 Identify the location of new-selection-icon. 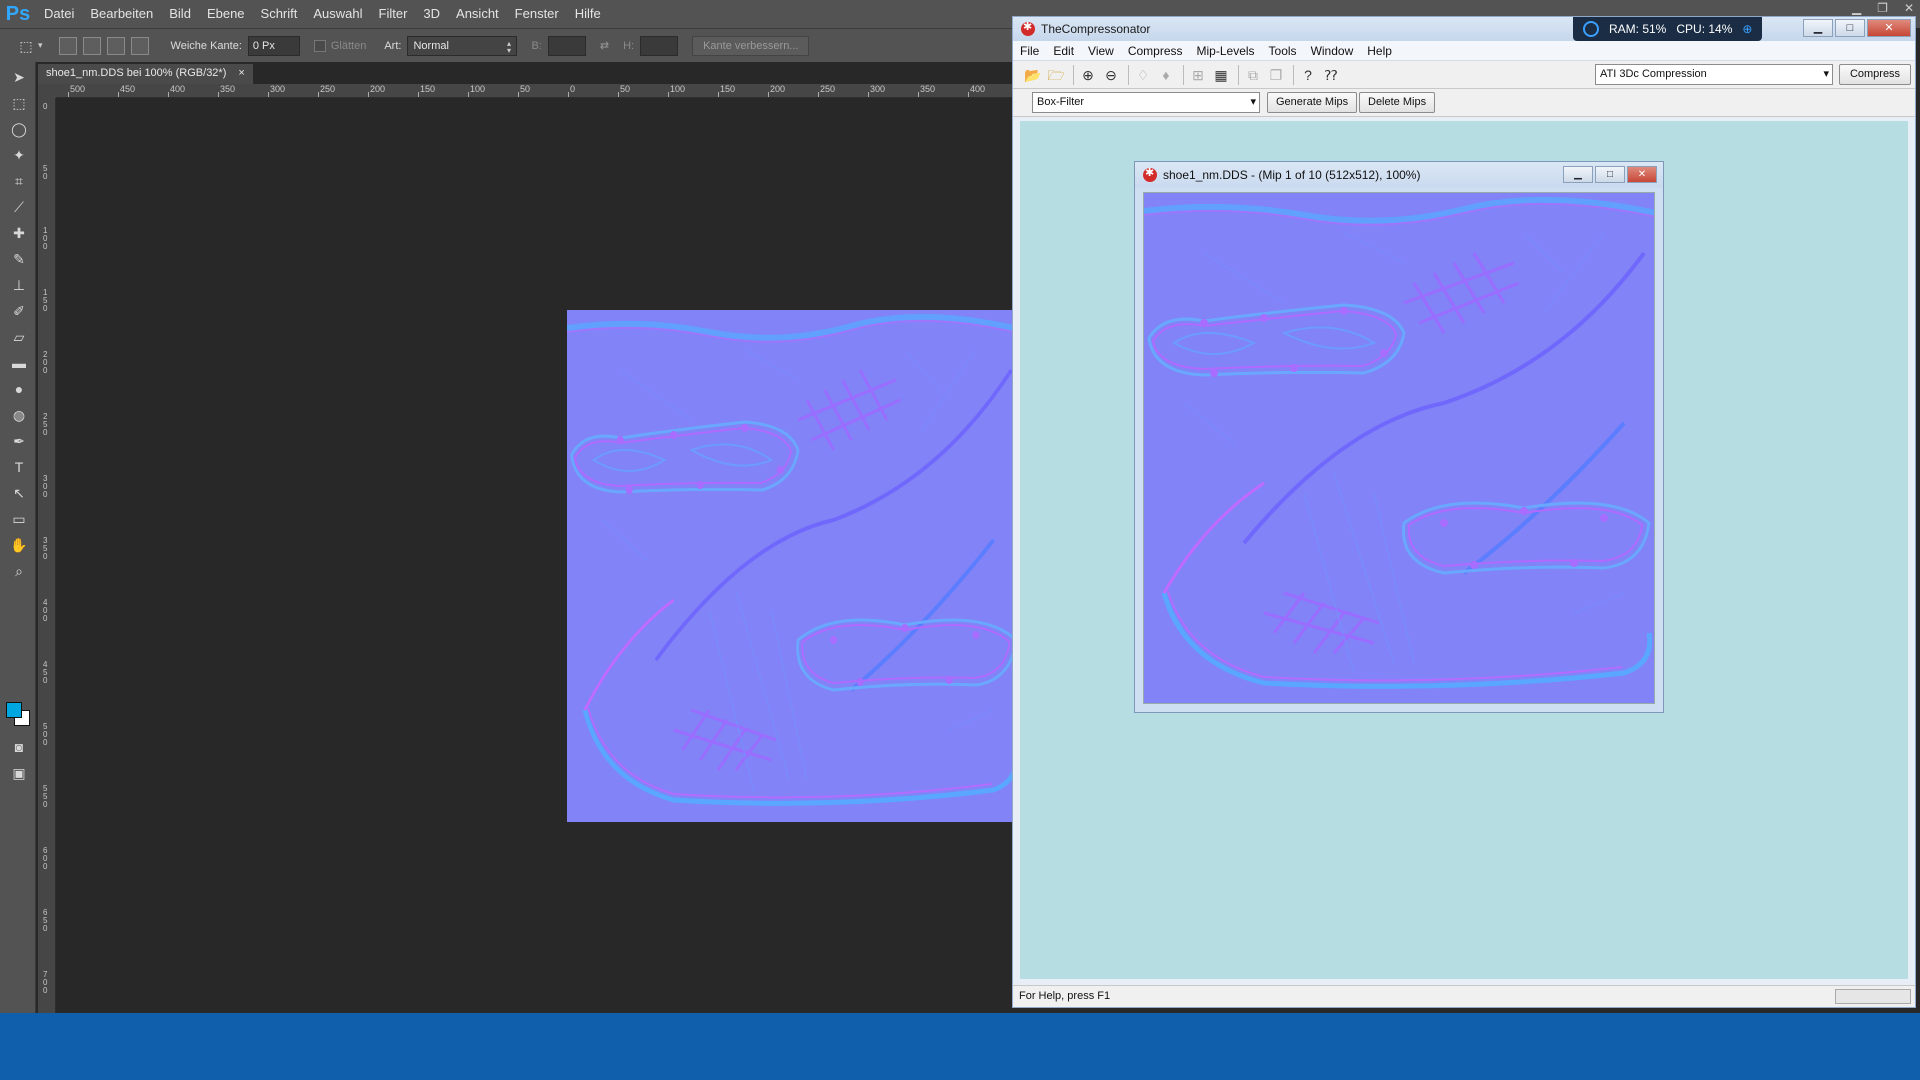
(67, 45).